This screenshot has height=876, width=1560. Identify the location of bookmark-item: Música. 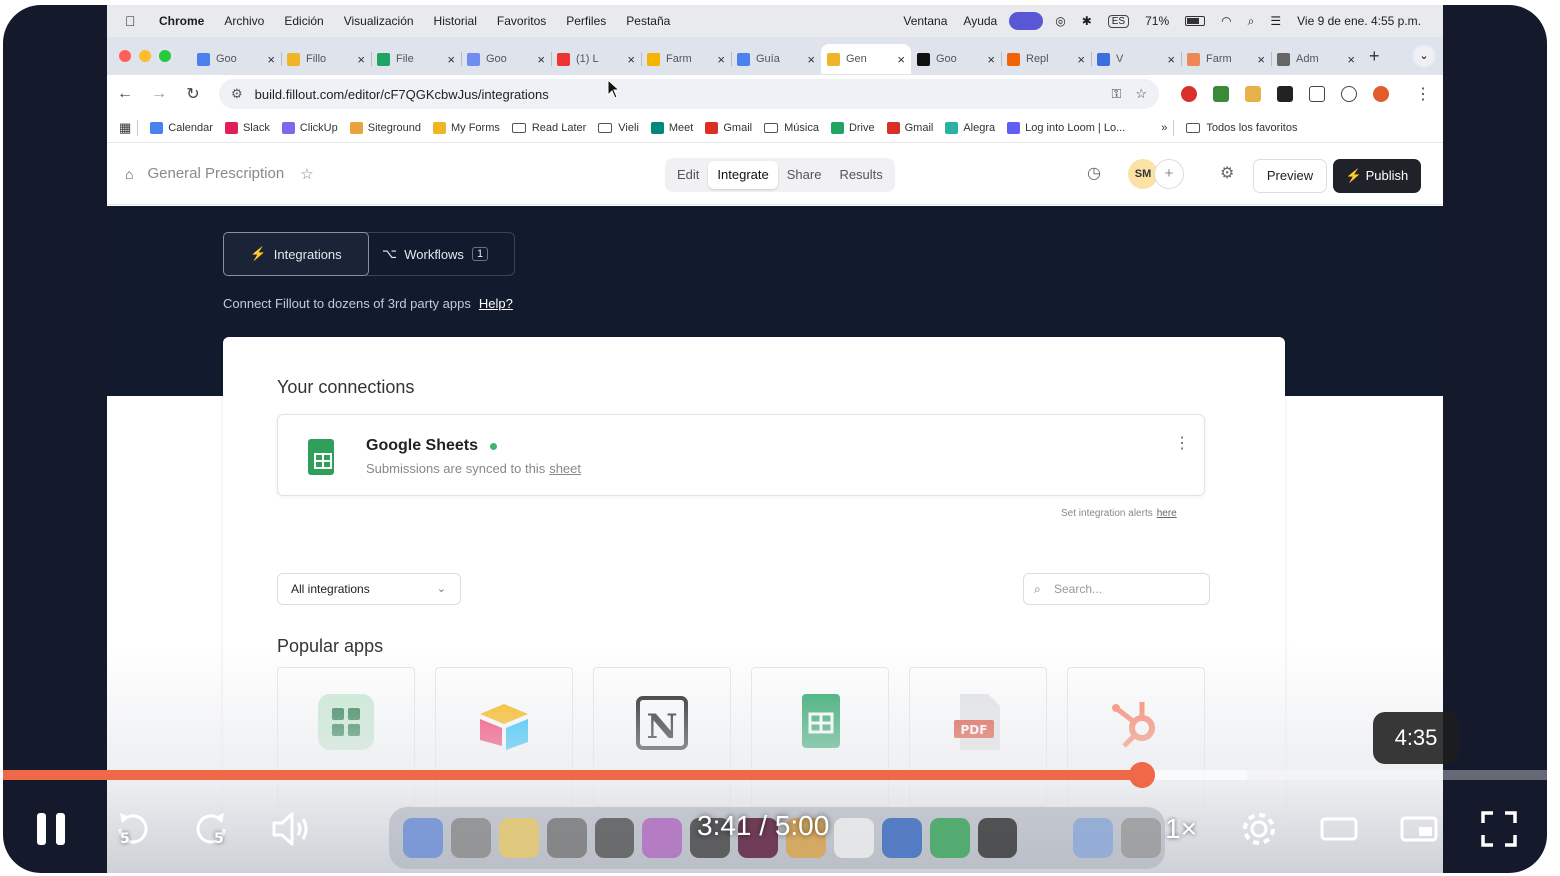
(791, 128).